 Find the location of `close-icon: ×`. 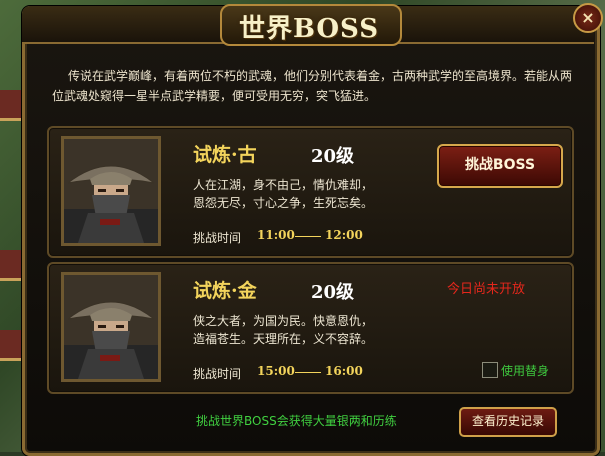

close-icon: × is located at coordinates (588, 18).